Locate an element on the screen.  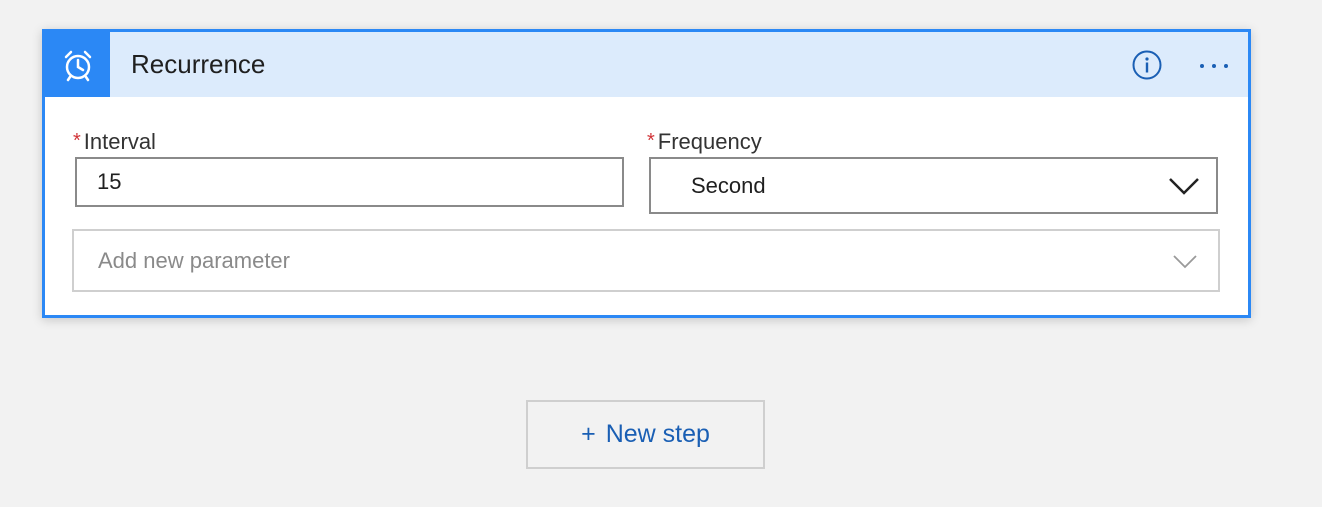
frequency-select: Second is located at coordinates (933, 185).